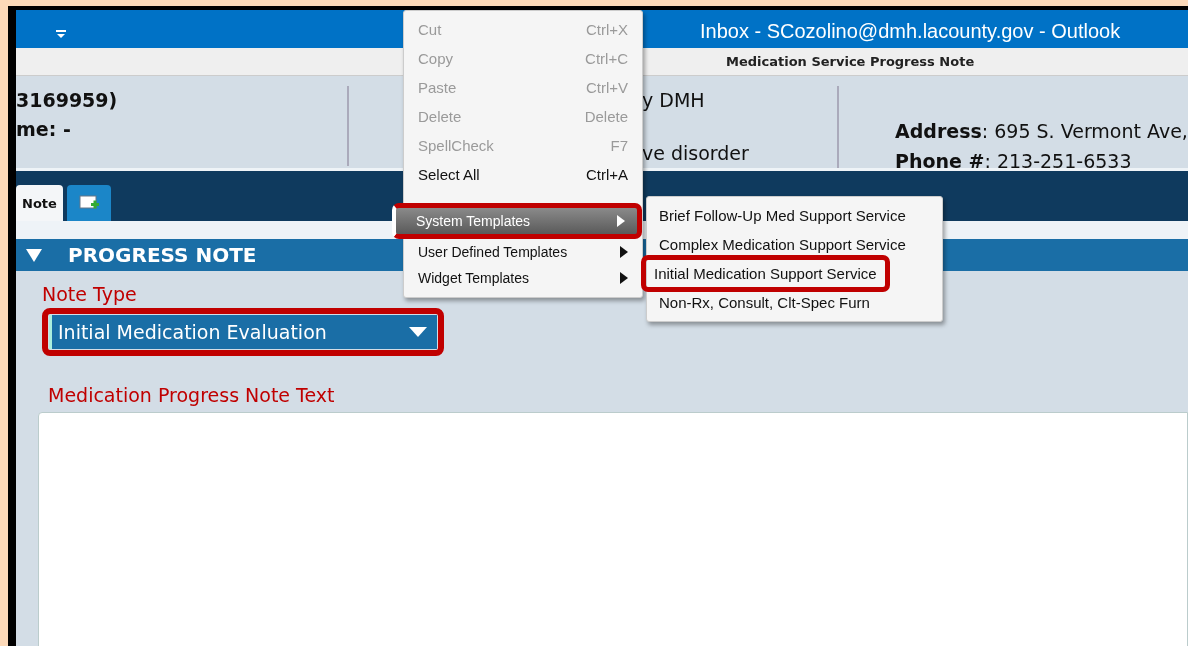 Image resolution: width=1188 pixels, height=646 pixels. What do you see at coordinates (191, 395) in the screenshot?
I see `field-label: Medication Progress Note Text` at bounding box center [191, 395].